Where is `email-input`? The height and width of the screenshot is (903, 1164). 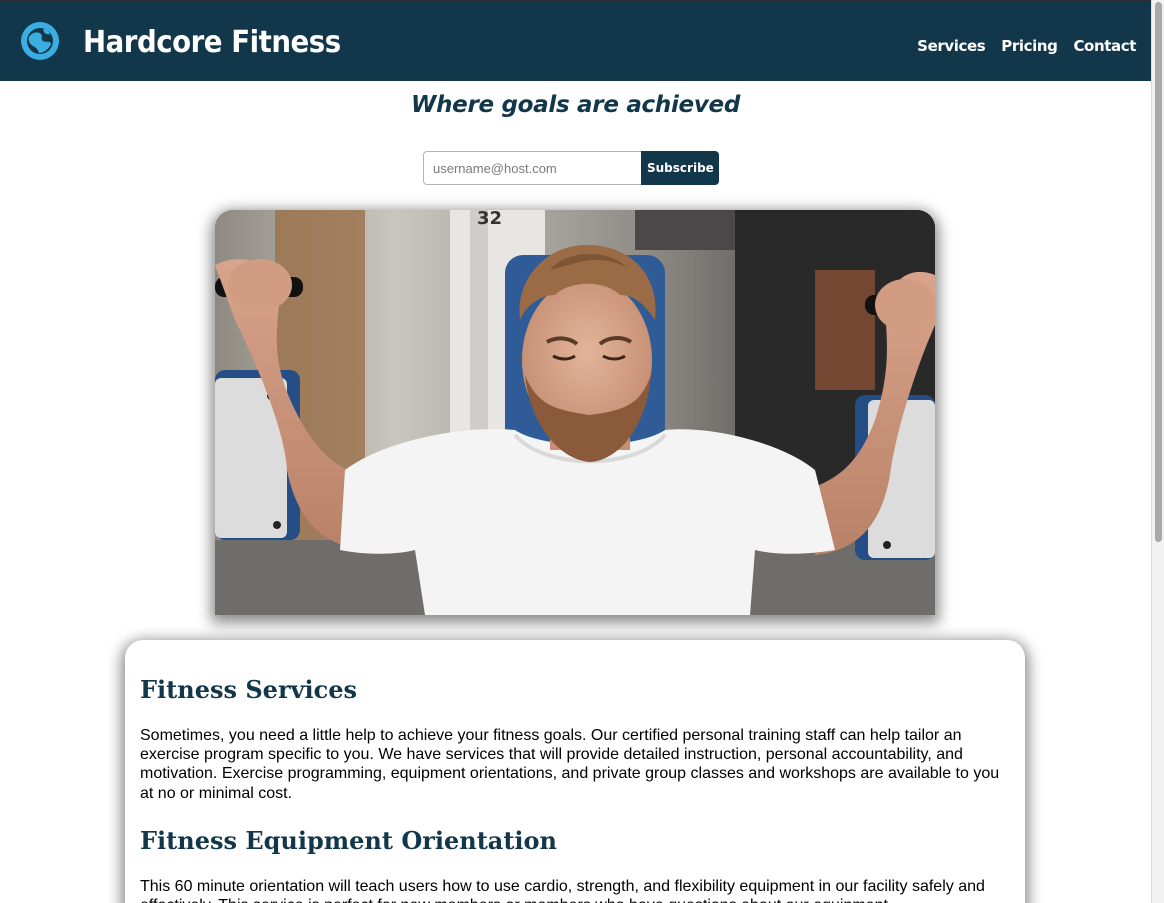 email-input is located at coordinates (532, 168).